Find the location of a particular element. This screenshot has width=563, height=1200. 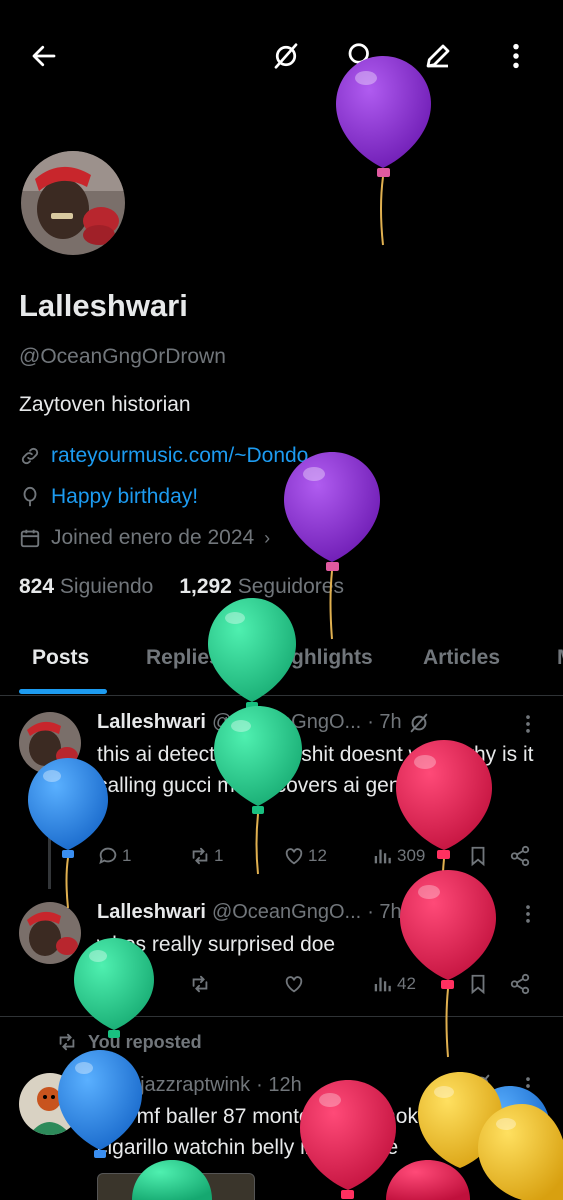

repost-button: 1 is located at coordinates (206, 856).